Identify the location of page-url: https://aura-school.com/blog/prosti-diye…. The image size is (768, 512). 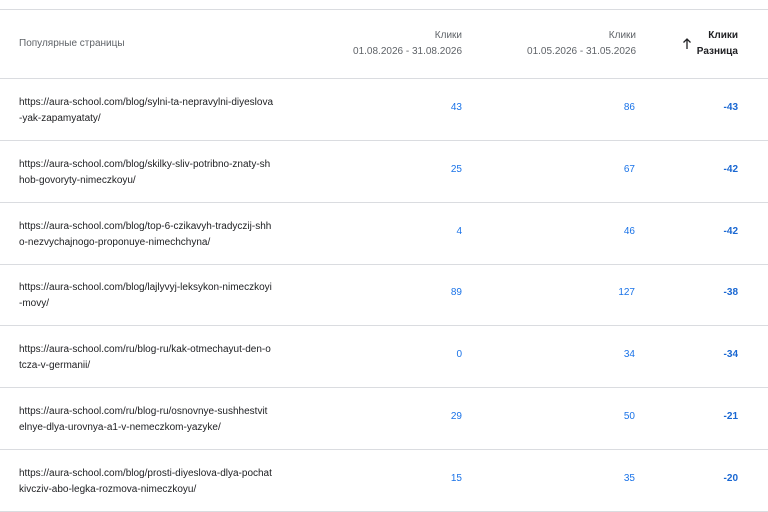
(164, 482).